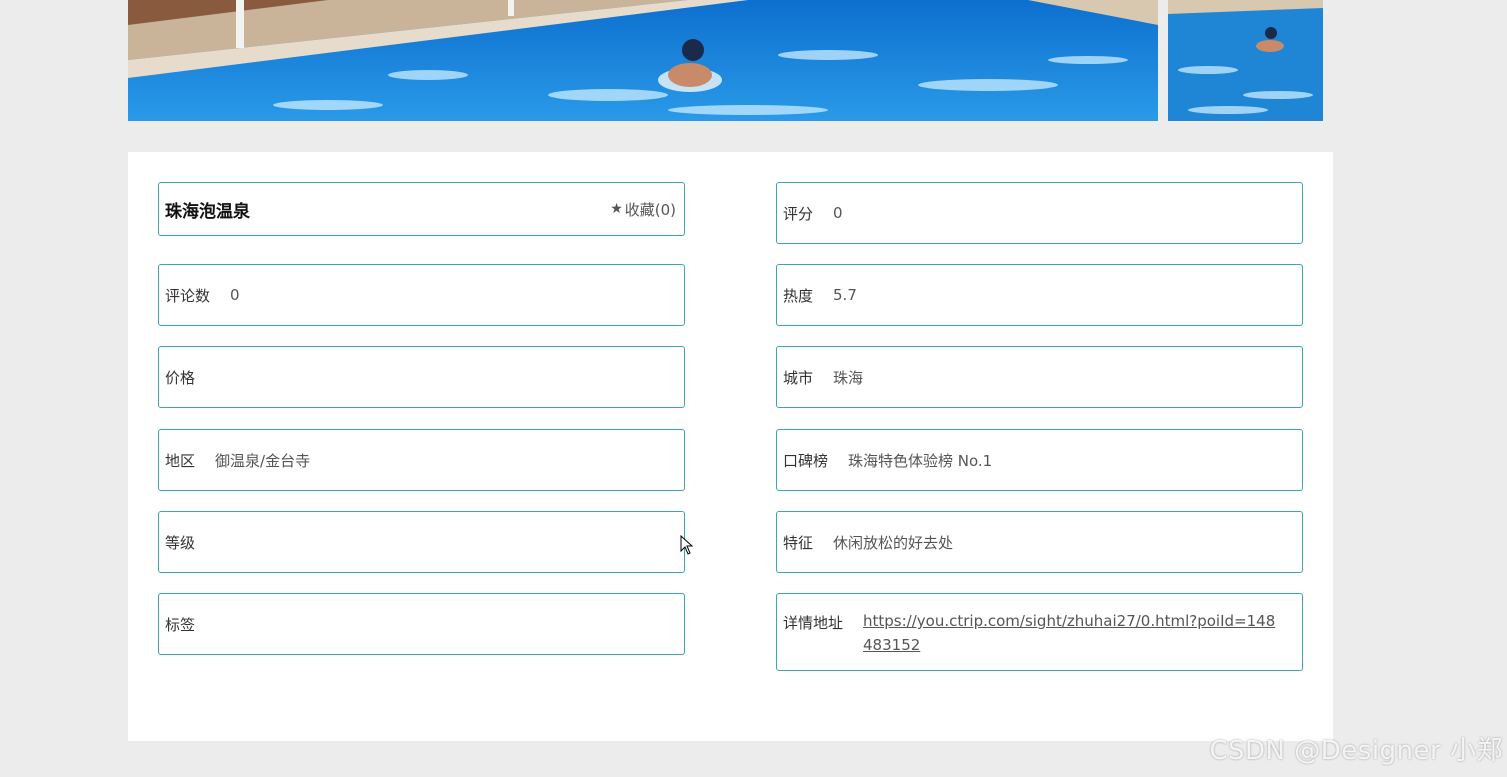 This screenshot has height=777, width=1507. I want to click on field-value: 休闲放松的好去处, so click(893, 542).